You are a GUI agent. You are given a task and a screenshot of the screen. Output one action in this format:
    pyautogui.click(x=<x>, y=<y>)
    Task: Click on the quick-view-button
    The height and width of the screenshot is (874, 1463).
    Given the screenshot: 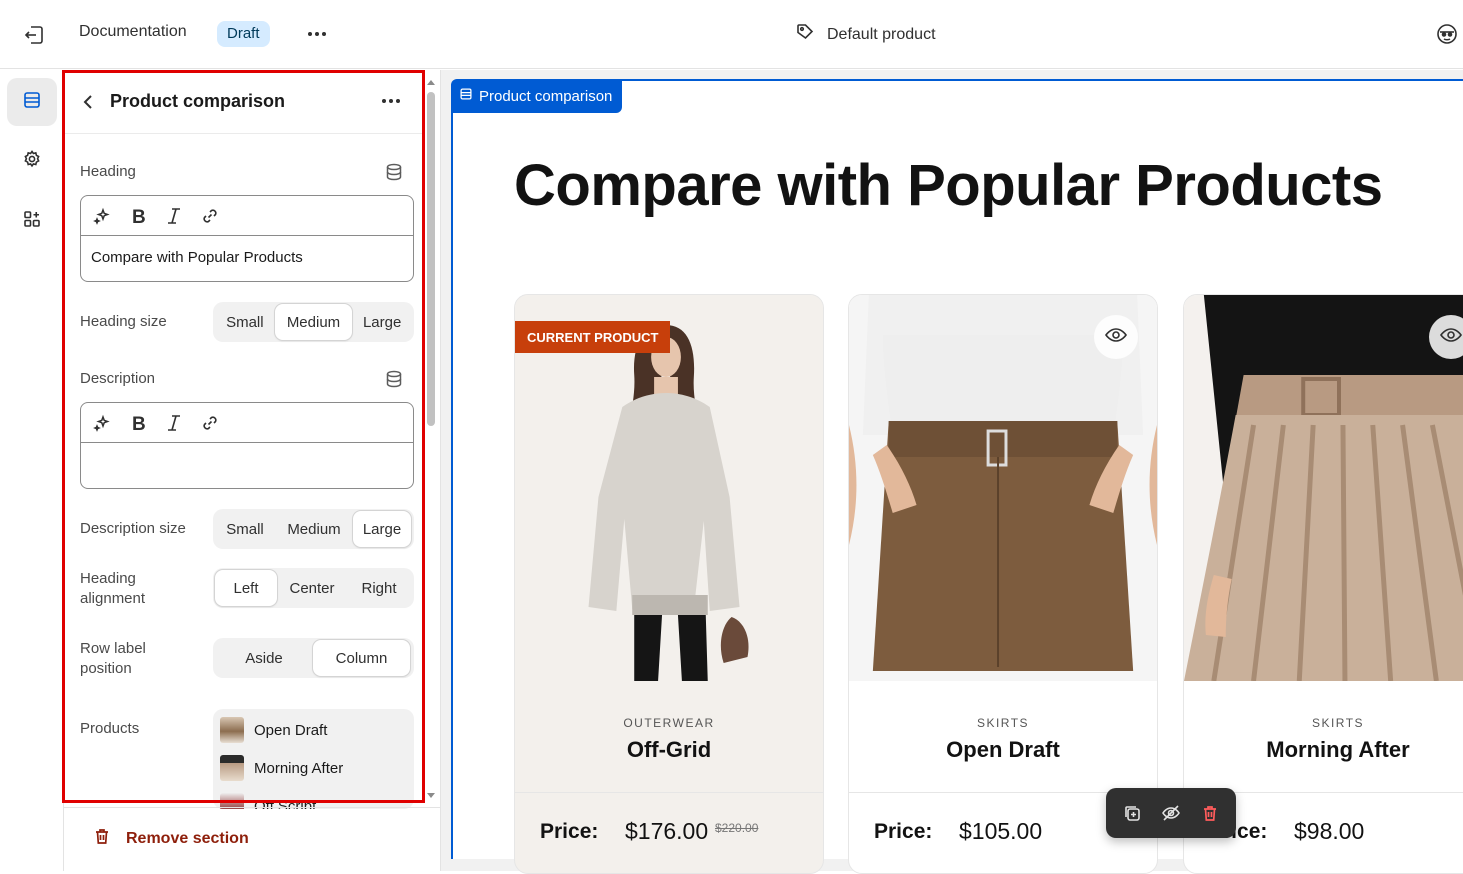 What is the action you would take?
    pyautogui.click(x=1116, y=337)
    